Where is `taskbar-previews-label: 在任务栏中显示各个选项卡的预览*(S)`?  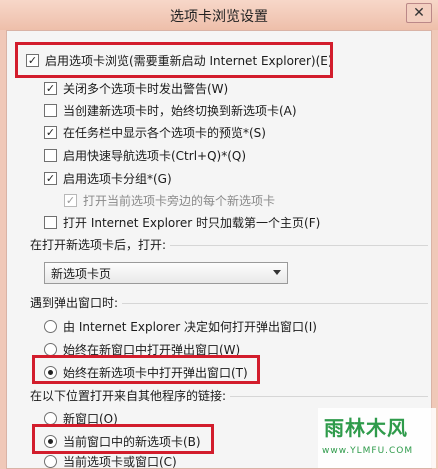
taskbar-previews-label: 在任务栏中显示各个选项卡的预览*(S) is located at coordinates (164, 132).